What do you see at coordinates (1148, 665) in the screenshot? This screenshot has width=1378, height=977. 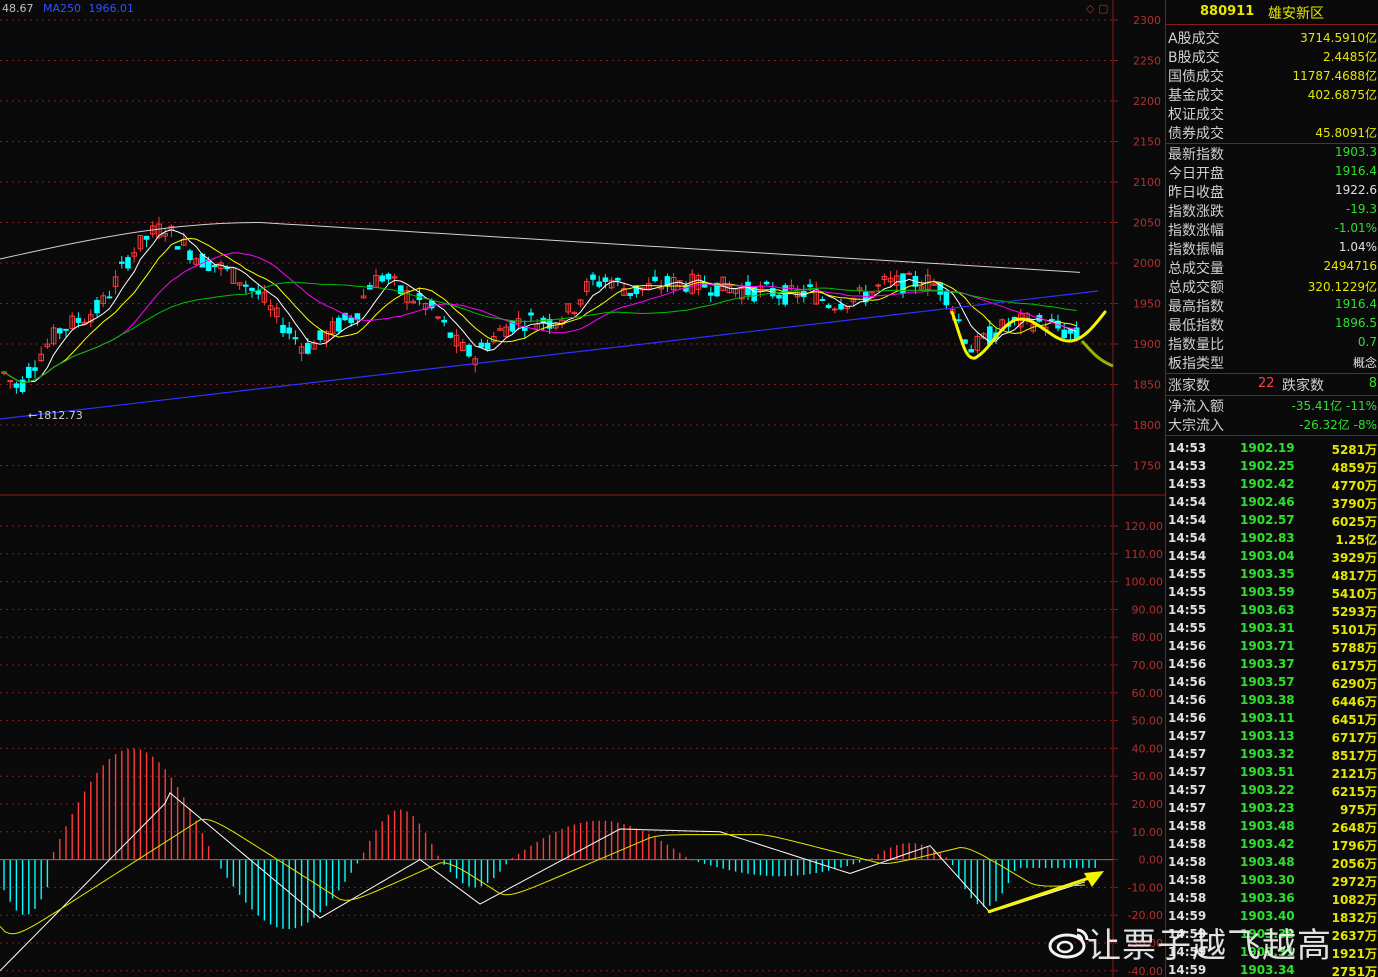 I see `macd-axis-label: 70.00` at bounding box center [1148, 665].